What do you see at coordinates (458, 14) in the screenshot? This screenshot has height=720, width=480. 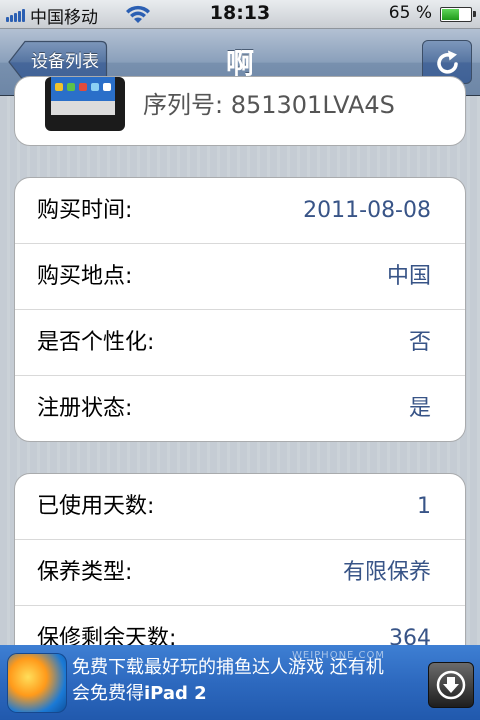 I see `battery-icon` at bounding box center [458, 14].